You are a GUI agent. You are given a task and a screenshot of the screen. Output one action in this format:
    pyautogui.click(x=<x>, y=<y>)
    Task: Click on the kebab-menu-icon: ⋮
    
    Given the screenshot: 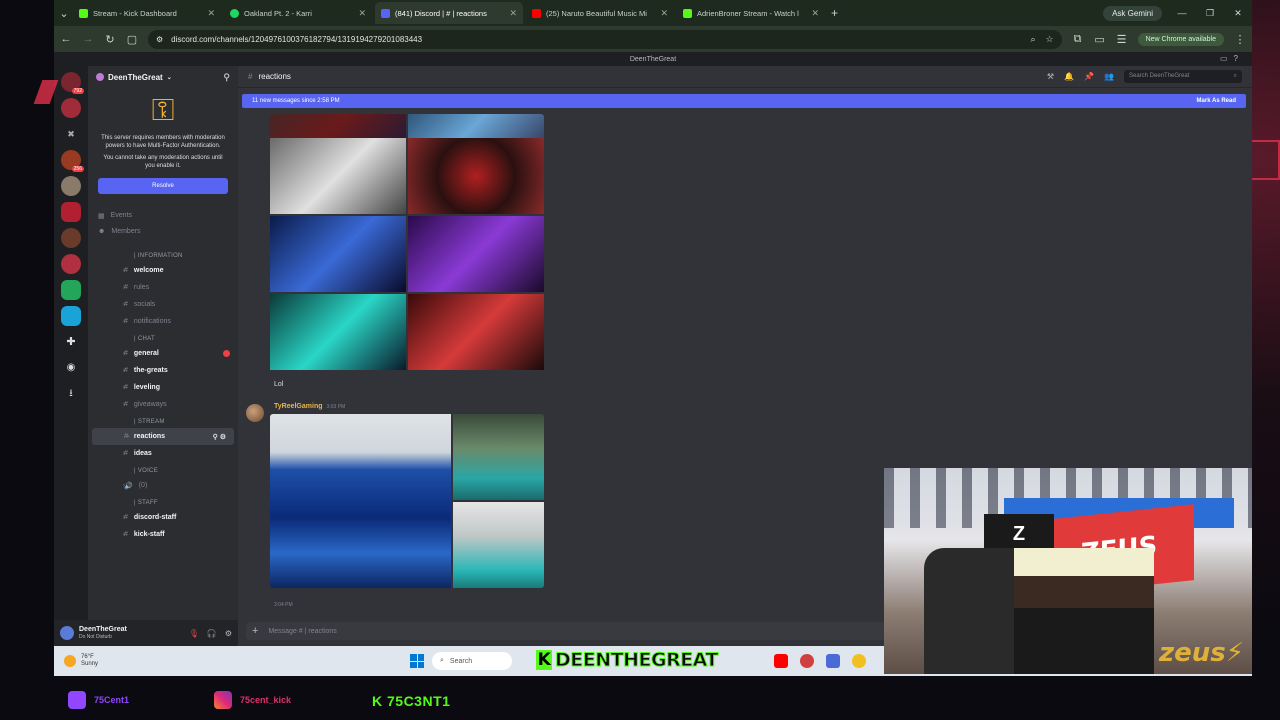 What is the action you would take?
    pyautogui.click(x=1240, y=39)
    